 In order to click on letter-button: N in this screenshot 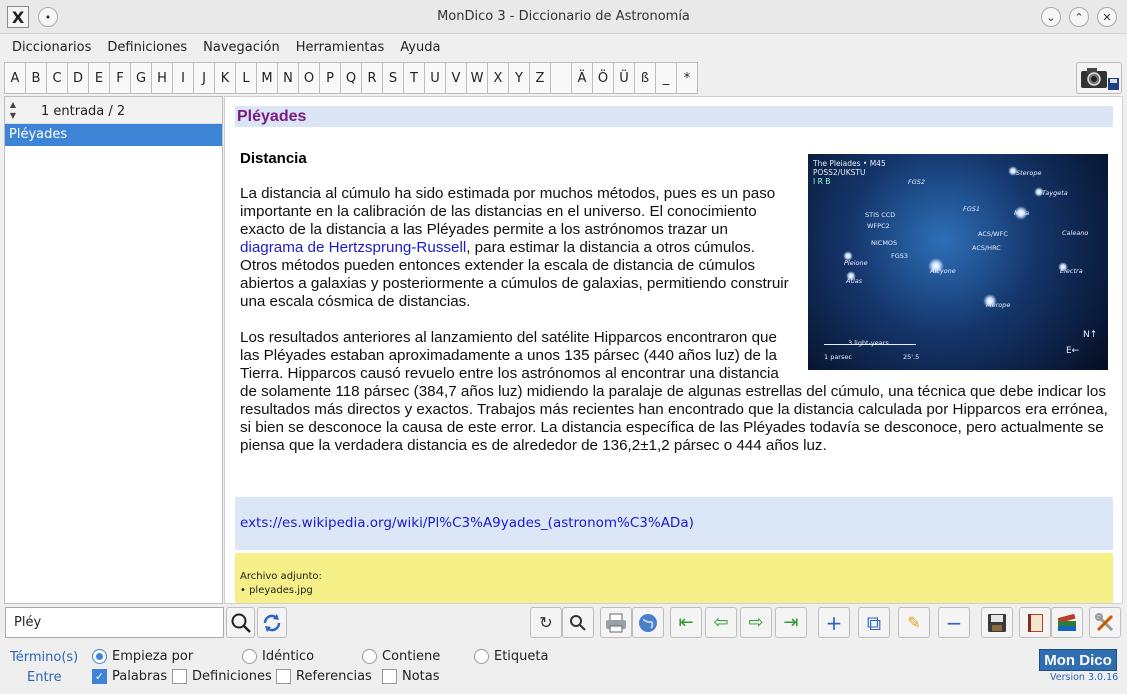, I will do `click(288, 78)`.